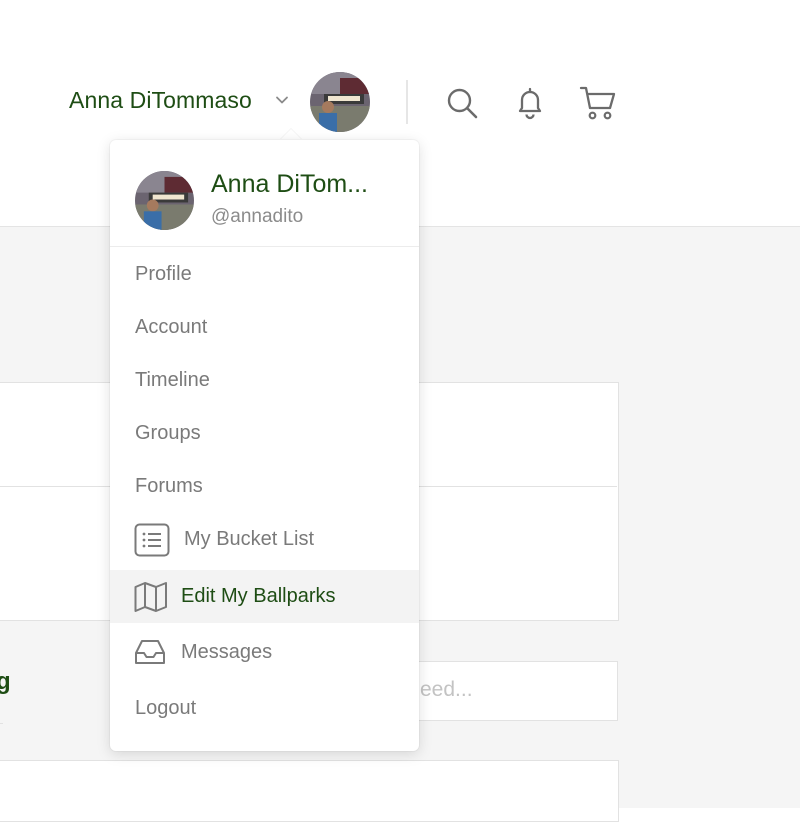 Image resolution: width=800 pixels, height=822 pixels. I want to click on cart-icon, so click(598, 103).